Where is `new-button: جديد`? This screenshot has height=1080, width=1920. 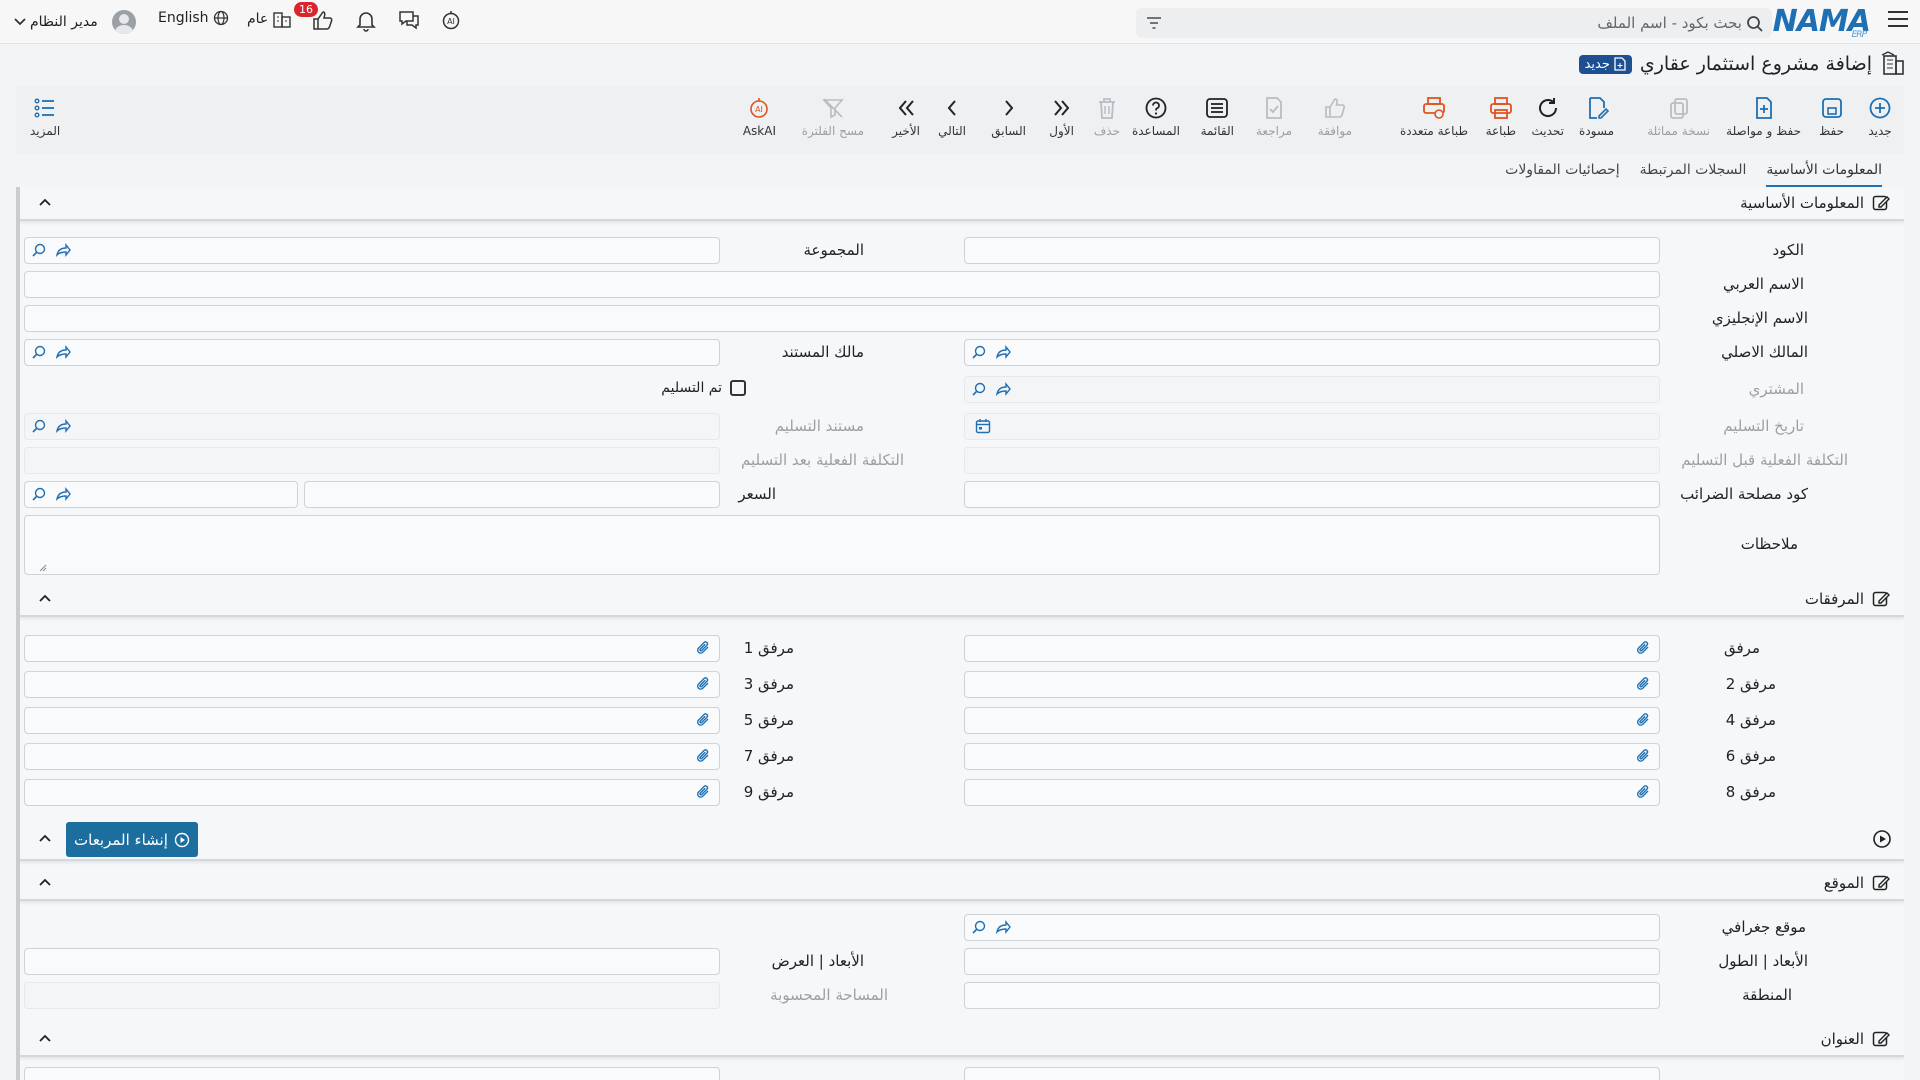 new-button: جديد is located at coordinates (1880, 117).